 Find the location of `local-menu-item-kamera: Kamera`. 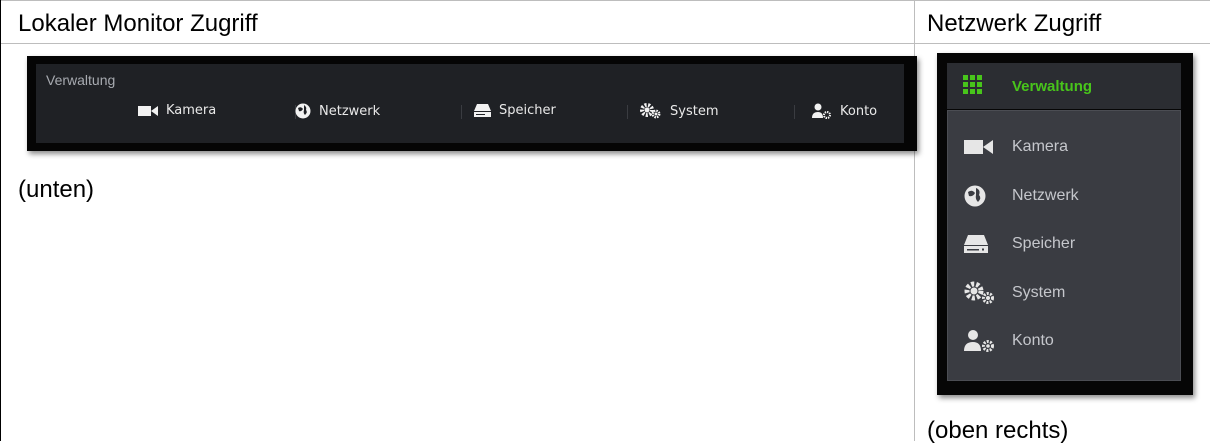

local-menu-item-kamera: Kamera is located at coordinates (177, 110).